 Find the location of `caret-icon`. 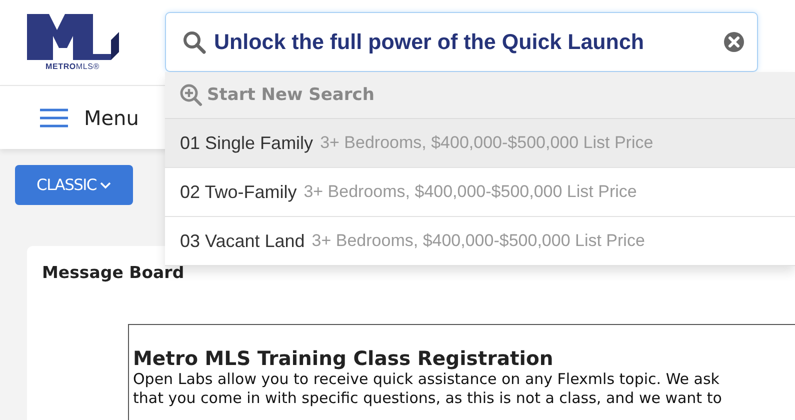

caret-icon is located at coordinates (106, 185).